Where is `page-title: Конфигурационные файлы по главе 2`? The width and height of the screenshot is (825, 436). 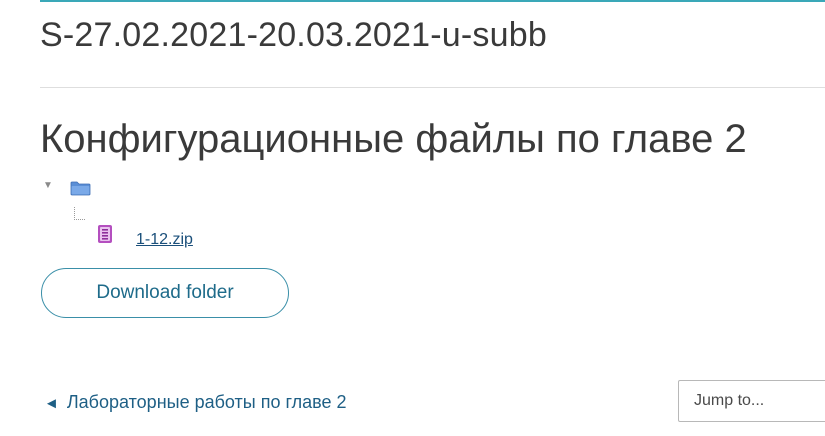
page-title: Конфигурационные файлы по главе 2 is located at coordinates (393, 139).